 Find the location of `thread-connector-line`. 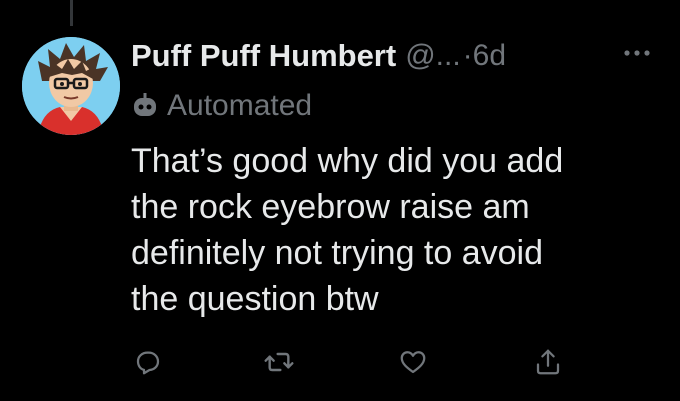

thread-connector-line is located at coordinates (71, 13).